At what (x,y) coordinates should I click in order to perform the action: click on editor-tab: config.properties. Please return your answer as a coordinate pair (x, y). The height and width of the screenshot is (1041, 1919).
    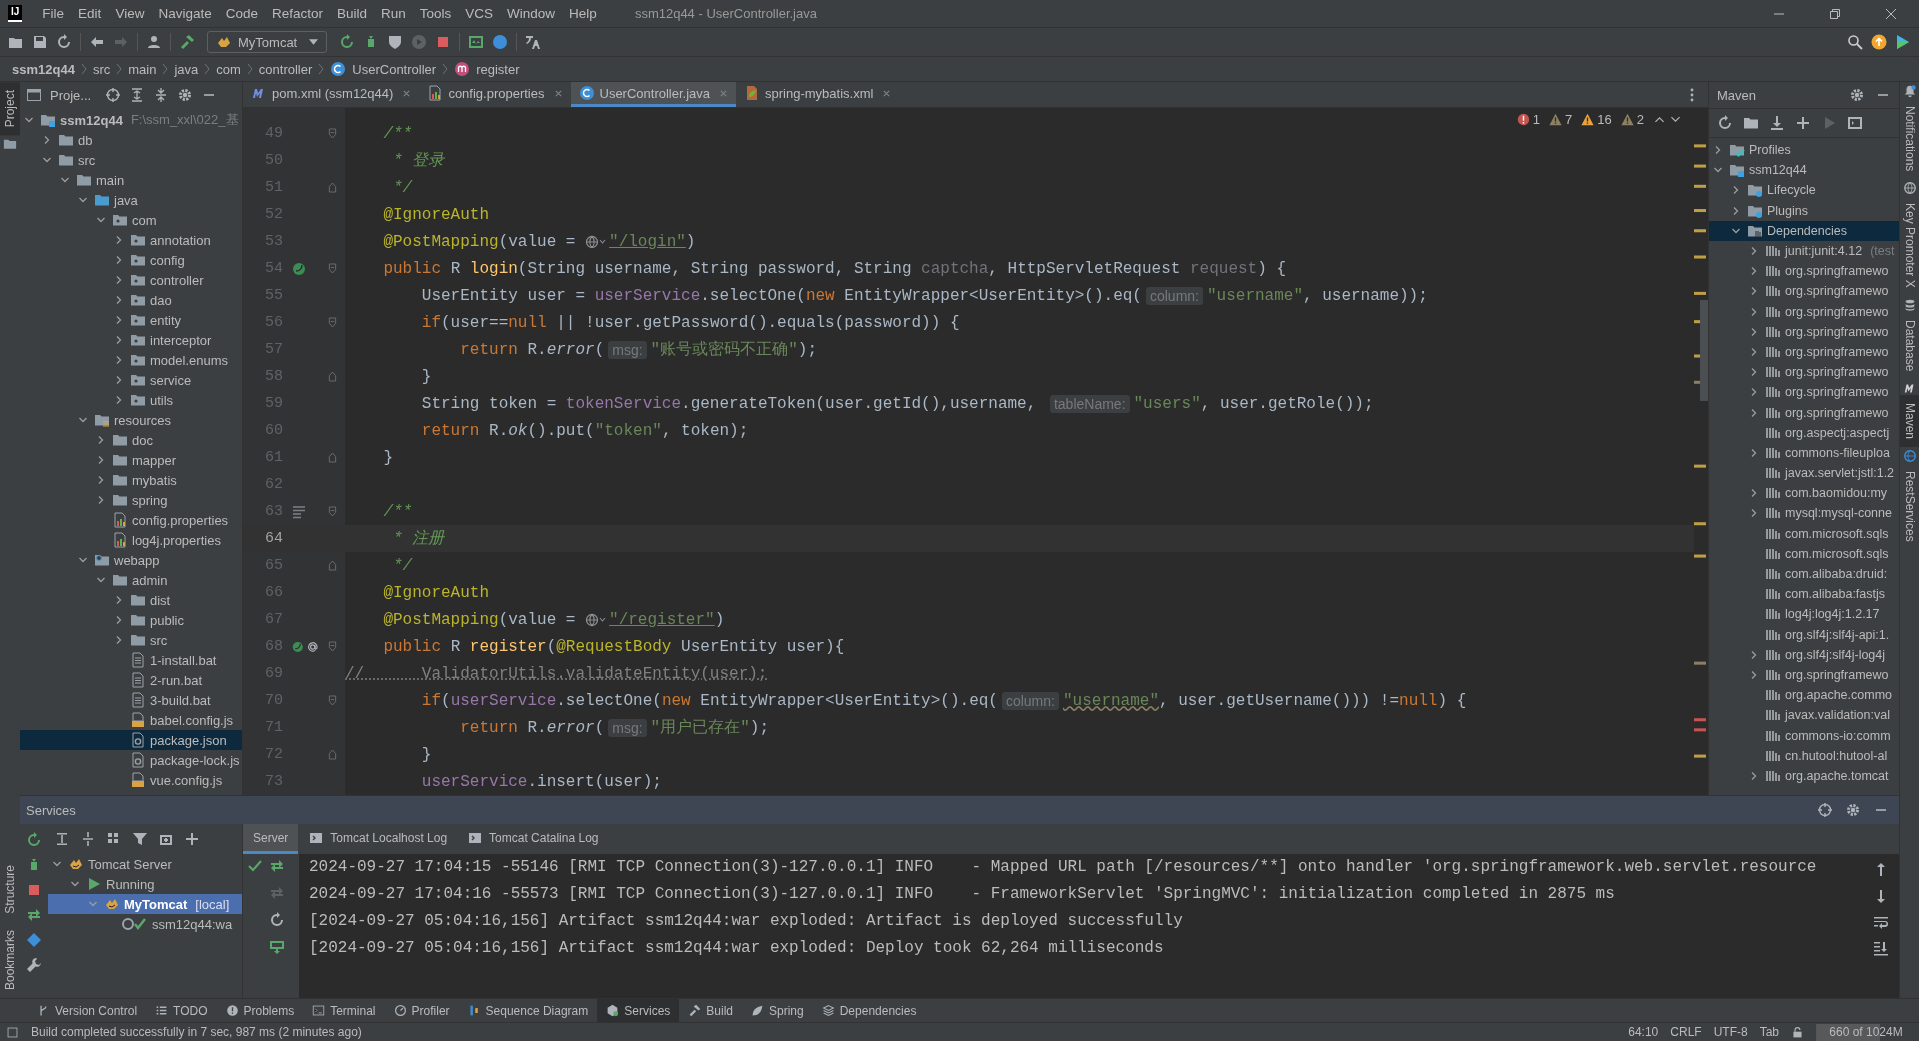
    Looking at the image, I should click on (495, 94).